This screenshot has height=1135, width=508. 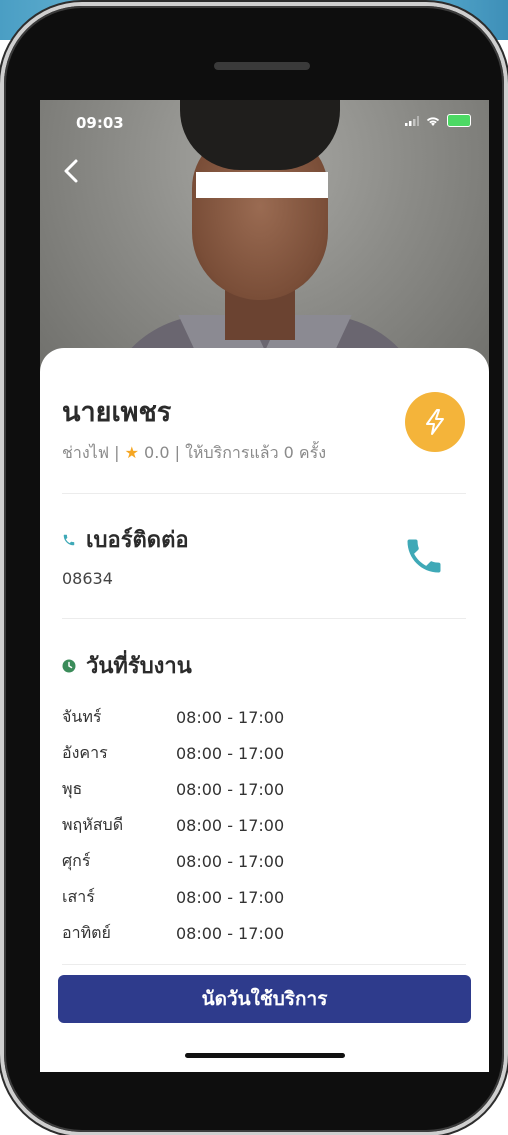 I want to click on contact-section-title: เบอร์ติดต่อ, so click(x=125, y=539).